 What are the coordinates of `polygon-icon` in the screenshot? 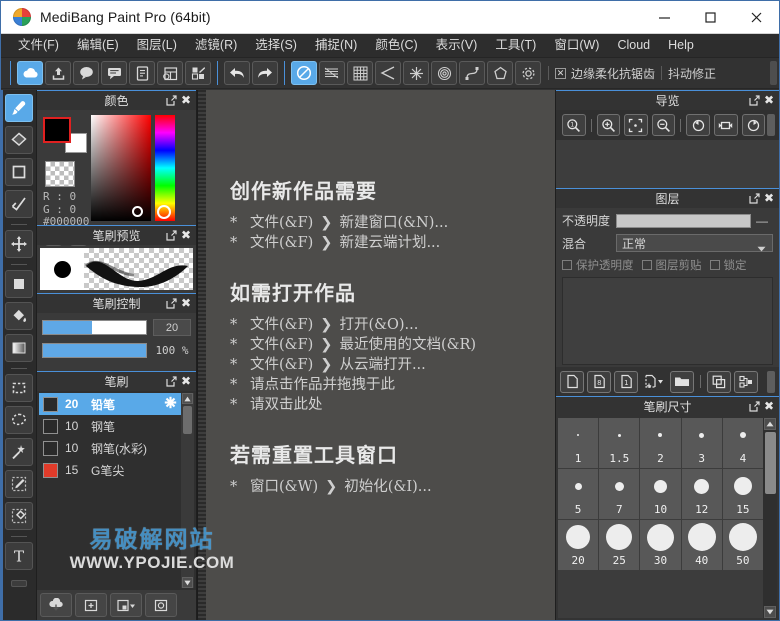 It's located at (500, 73).